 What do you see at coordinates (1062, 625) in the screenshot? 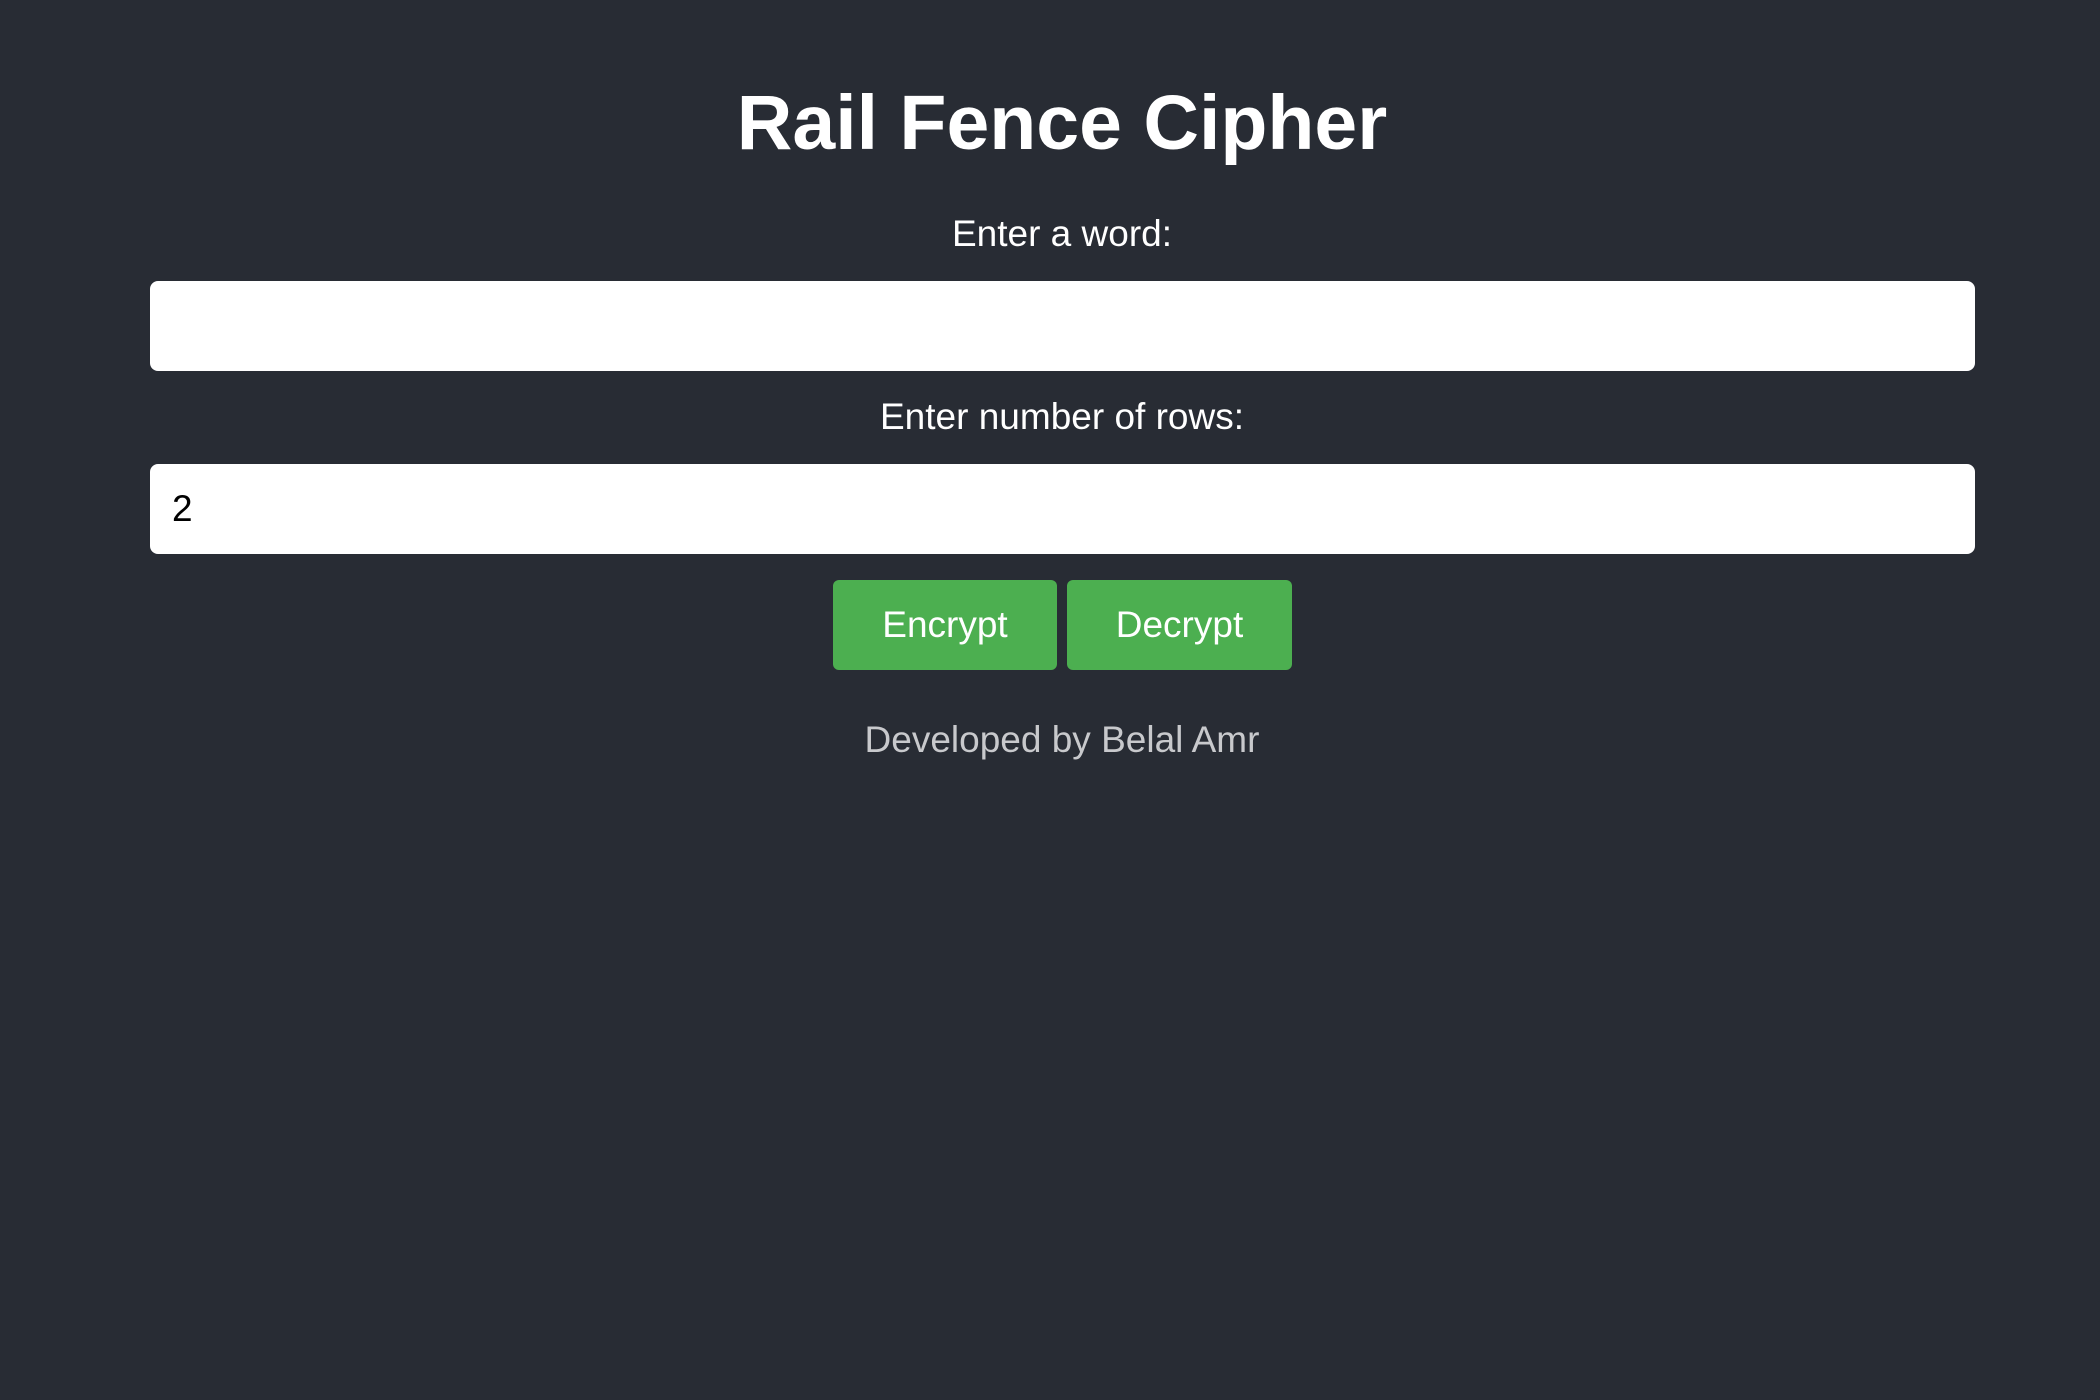
I see `action-buttons: Encrypt Decrypt` at bounding box center [1062, 625].